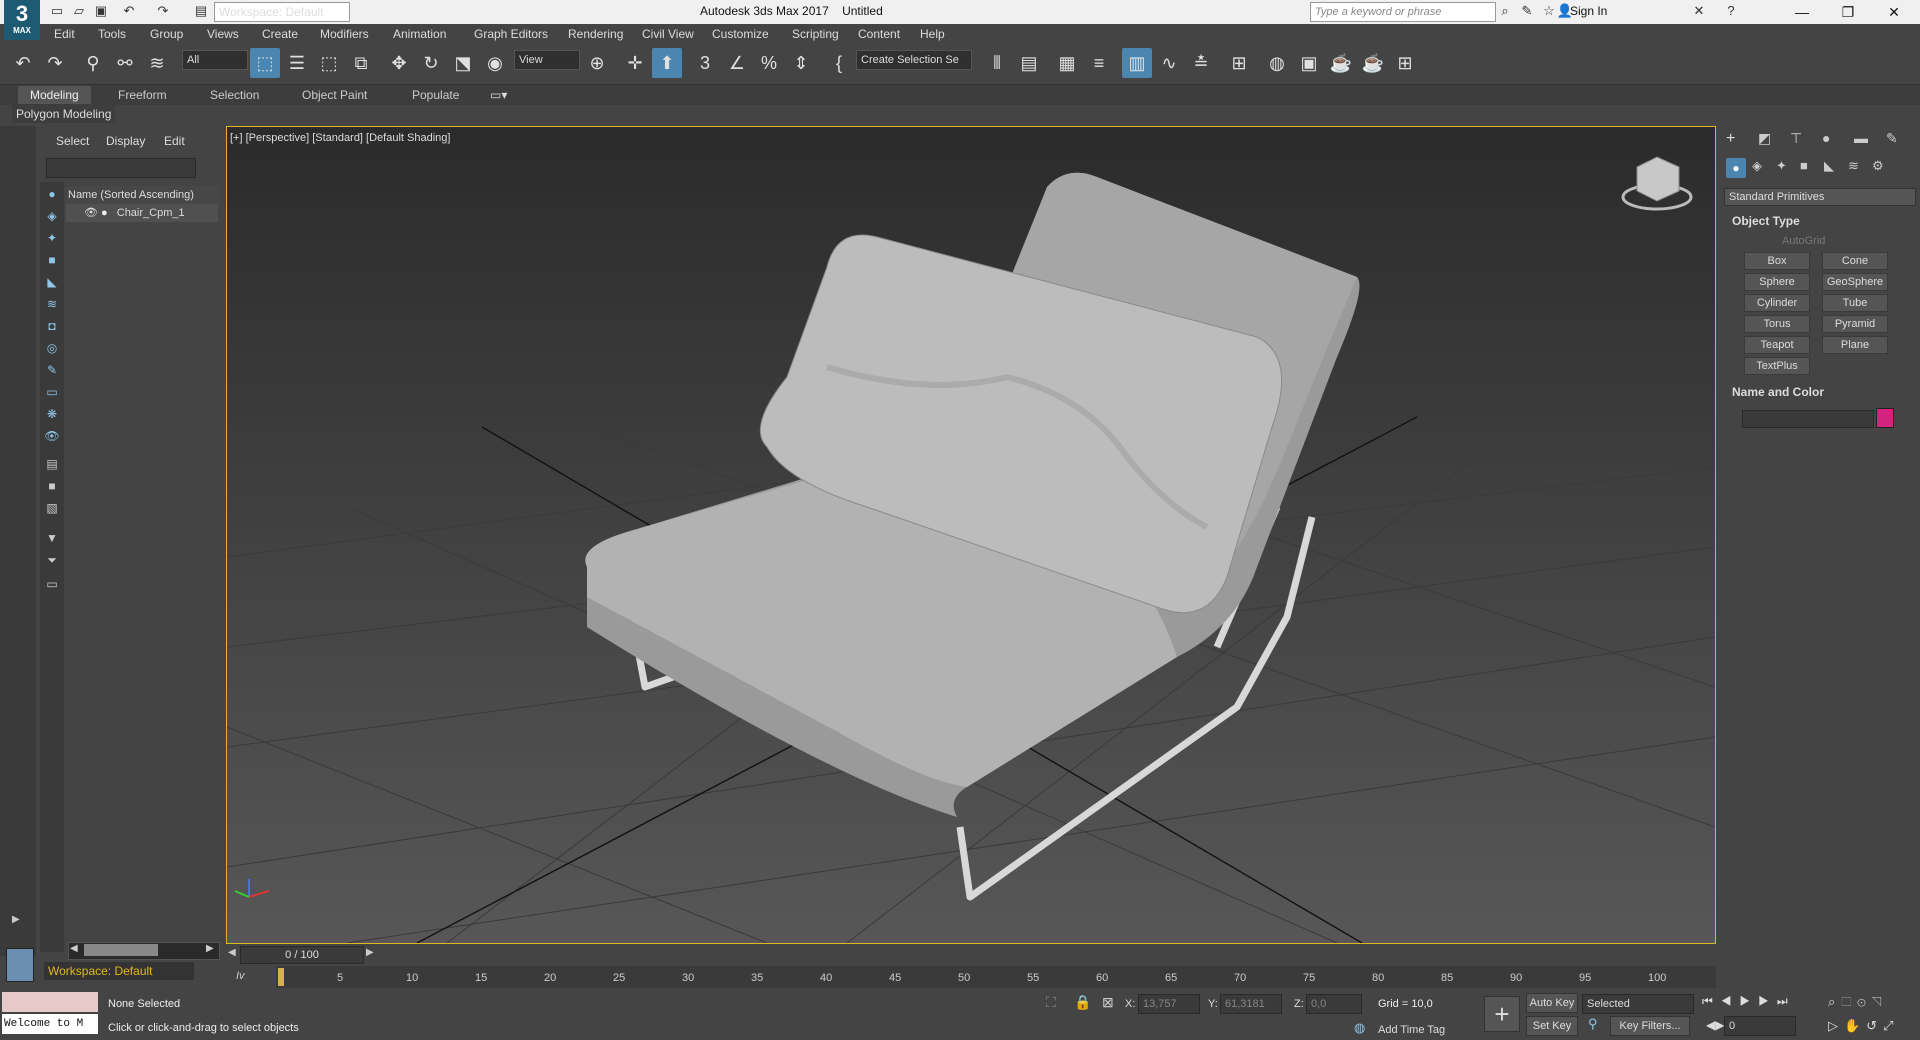 This screenshot has width=1920, height=1040. Describe the element at coordinates (914, 60) in the screenshot. I see `named-selection-dropdown: Create Selection Se` at that location.